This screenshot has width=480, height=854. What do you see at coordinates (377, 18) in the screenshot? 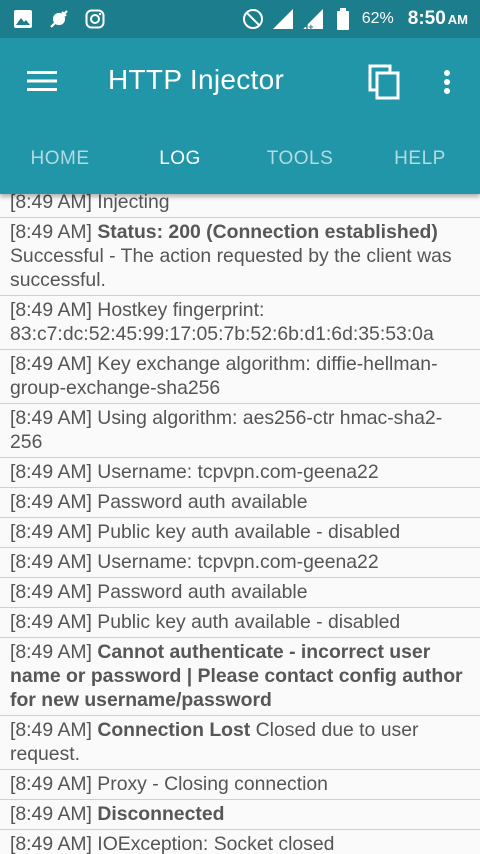
I see `battery-percent: 62%` at bounding box center [377, 18].